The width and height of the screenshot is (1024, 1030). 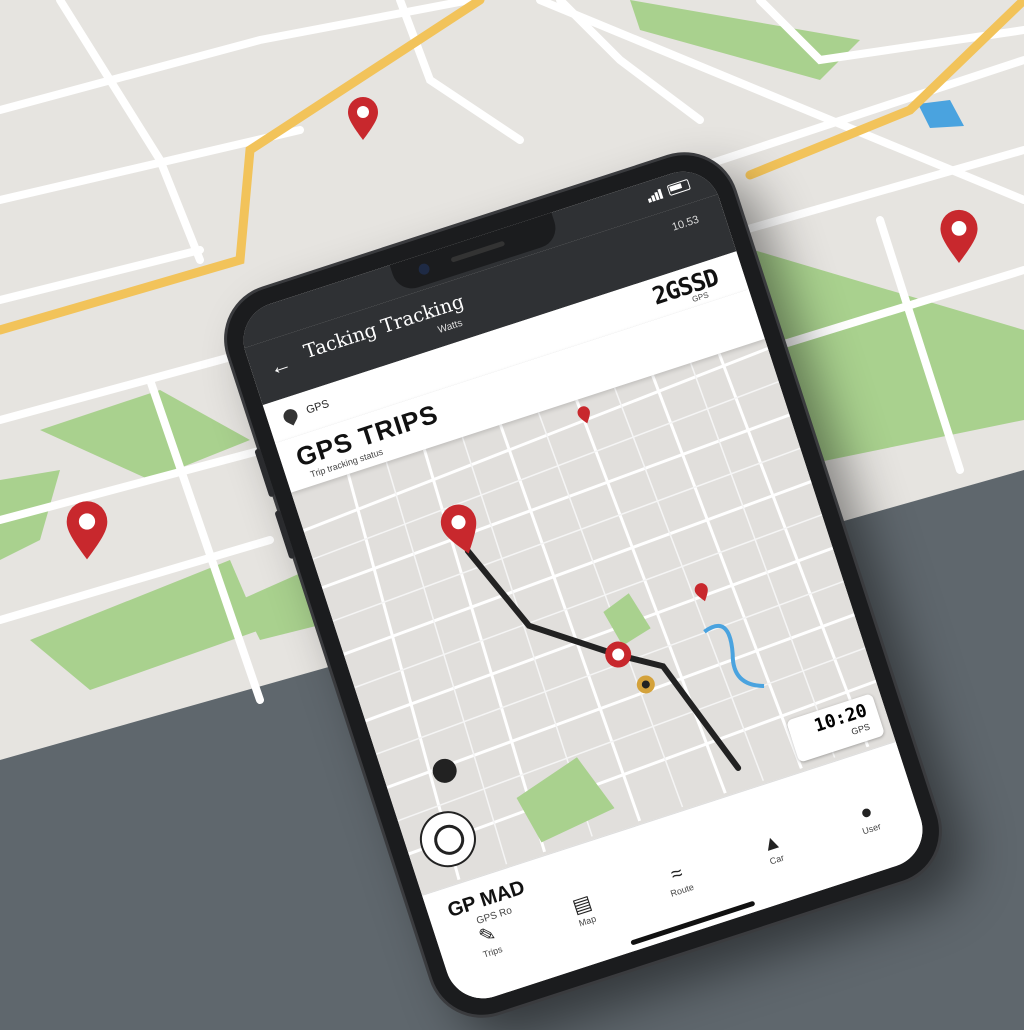 What do you see at coordinates (565, 800) in the screenshot?
I see `park-area` at bounding box center [565, 800].